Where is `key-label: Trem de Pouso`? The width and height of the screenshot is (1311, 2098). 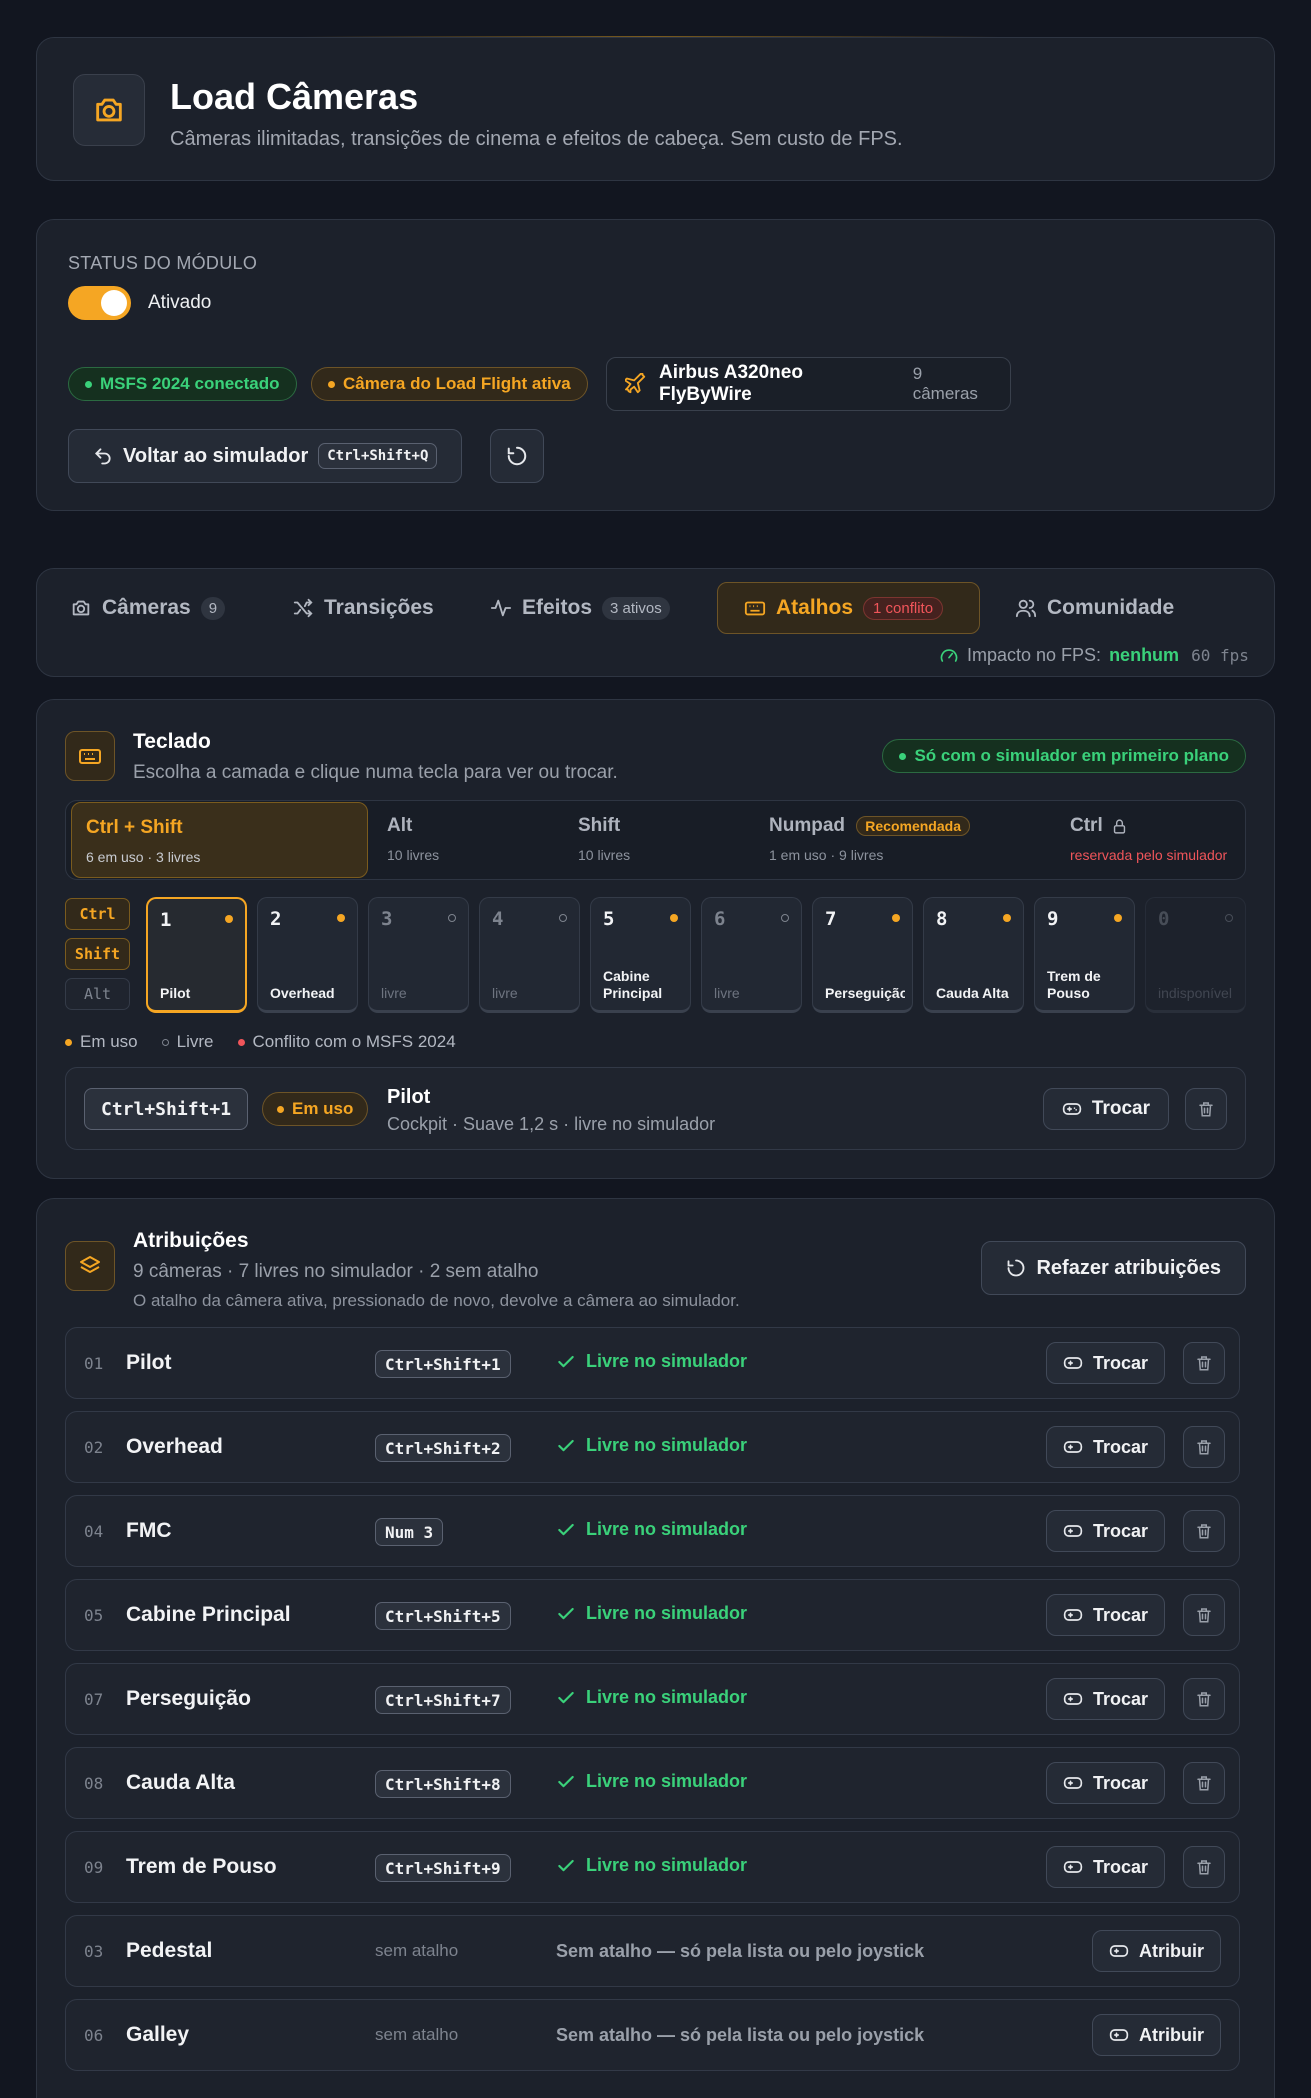 key-label: Trem de Pouso is located at coordinates (1074, 984).